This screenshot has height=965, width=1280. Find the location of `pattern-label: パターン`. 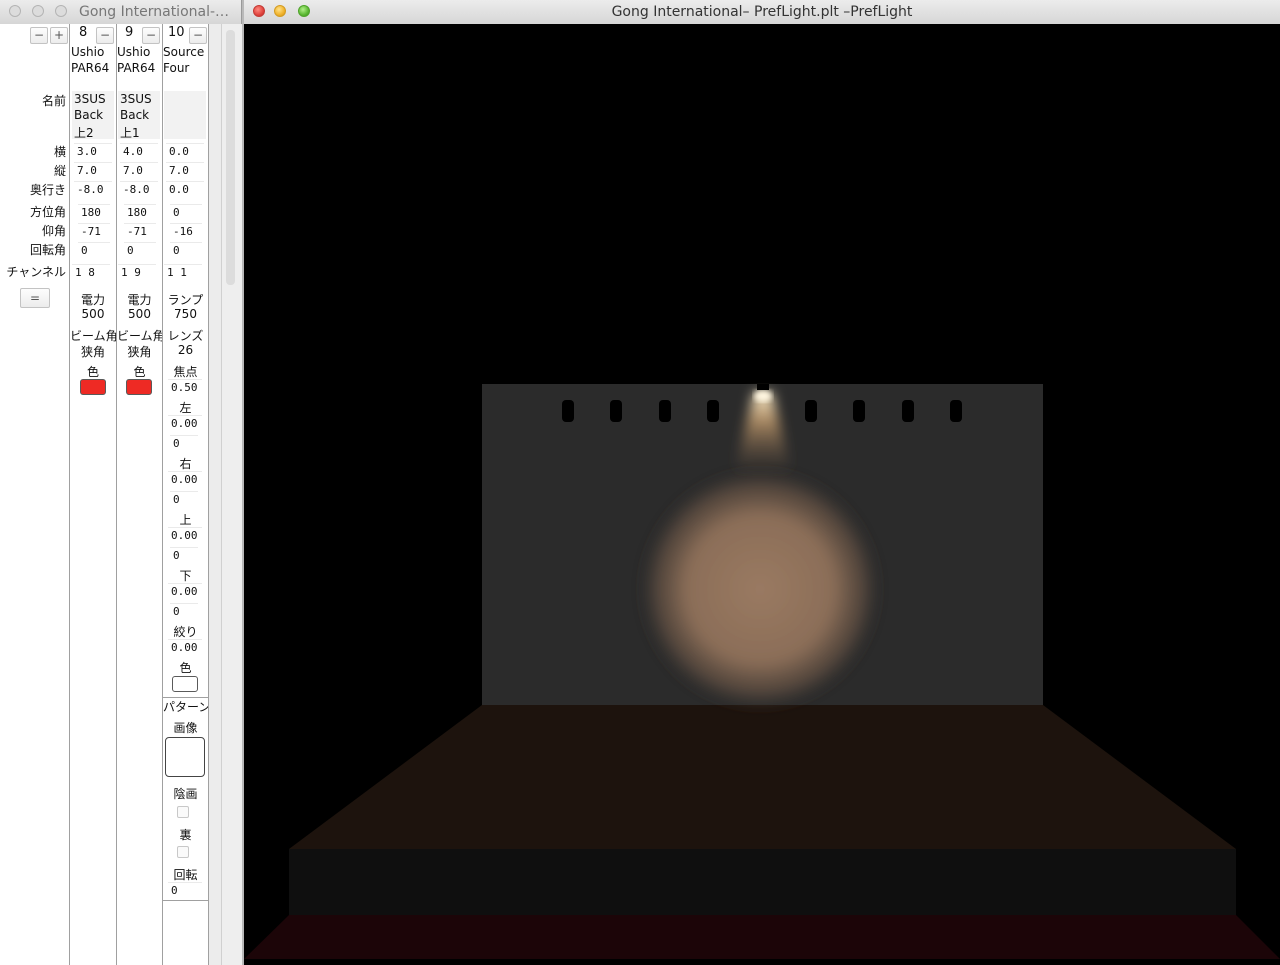

pattern-label: パターン is located at coordinates (185, 707).